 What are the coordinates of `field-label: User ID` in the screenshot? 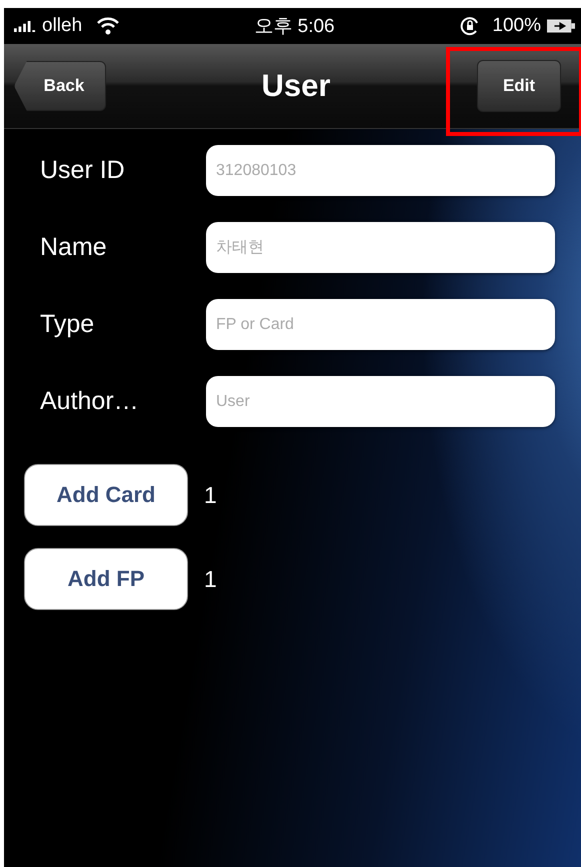 It's located at (82, 170).